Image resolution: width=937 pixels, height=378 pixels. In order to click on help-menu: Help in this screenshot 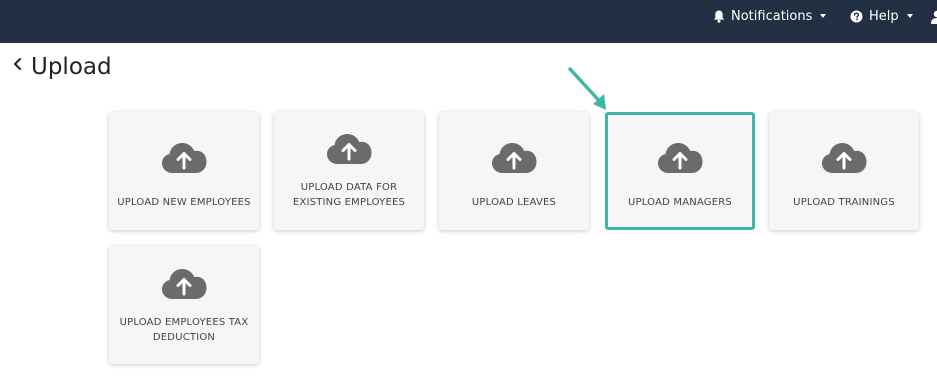, I will do `click(881, 16)`.